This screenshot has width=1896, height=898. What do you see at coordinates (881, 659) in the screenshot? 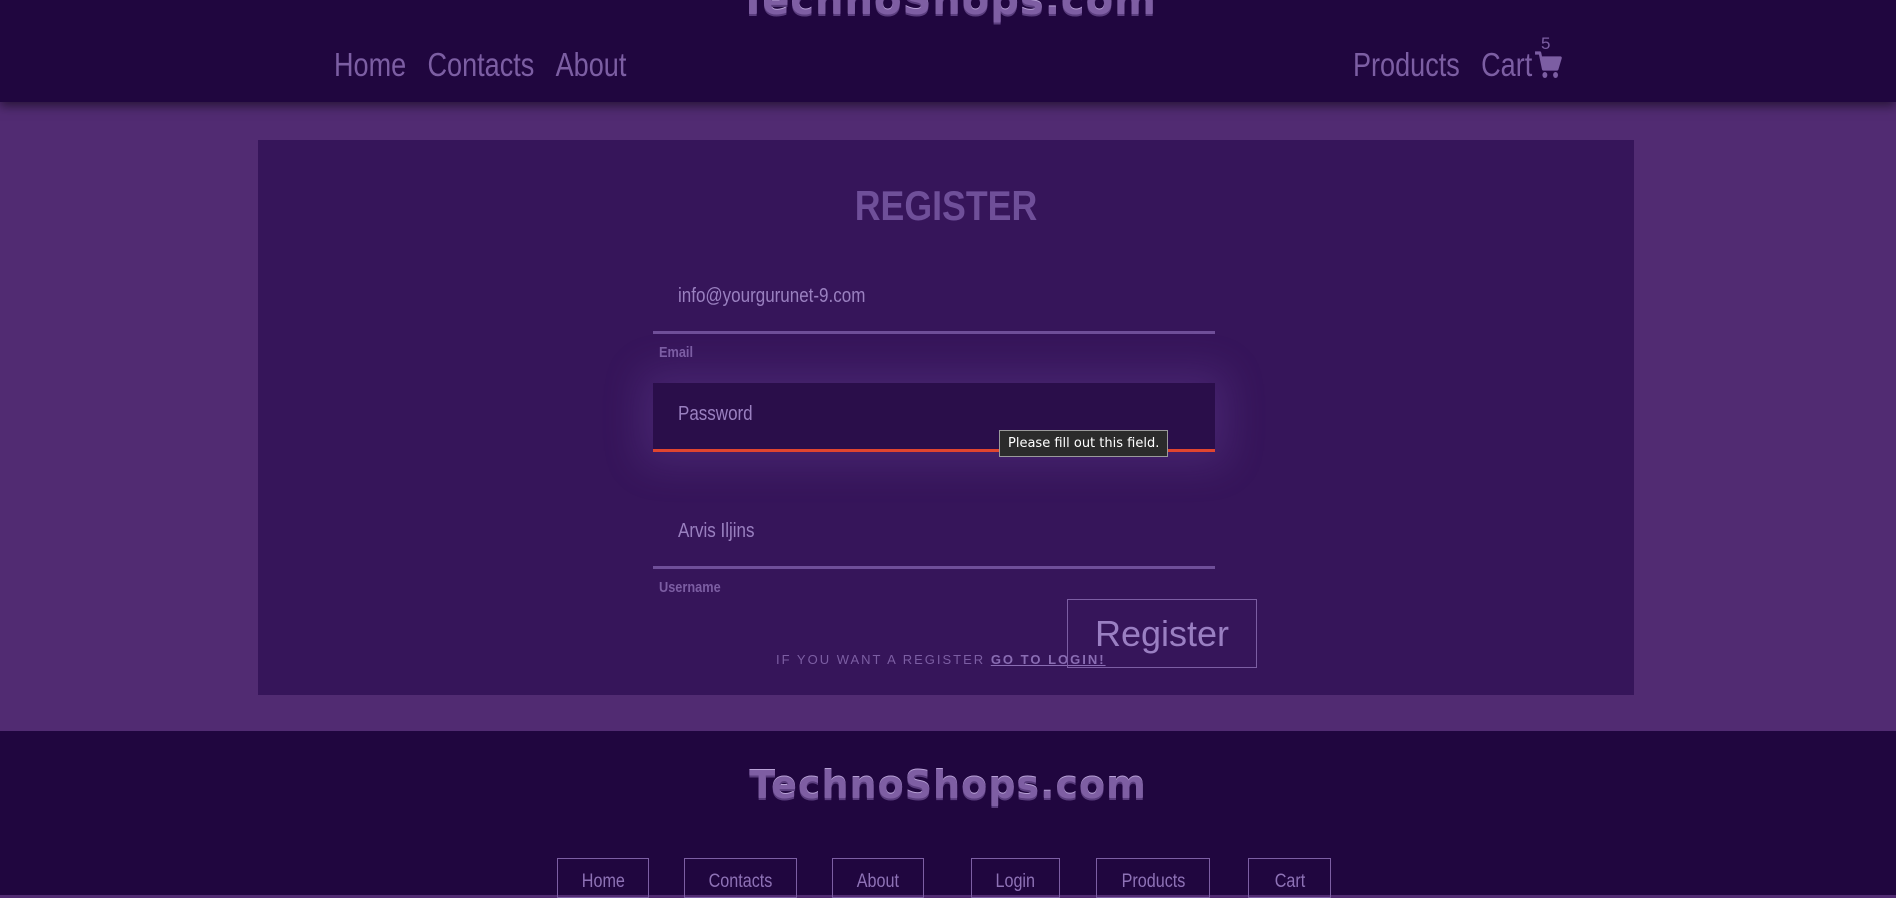
I see `login-prompt-text: IF YOU WANT A REGISTER` at bounding box center [881, 659].